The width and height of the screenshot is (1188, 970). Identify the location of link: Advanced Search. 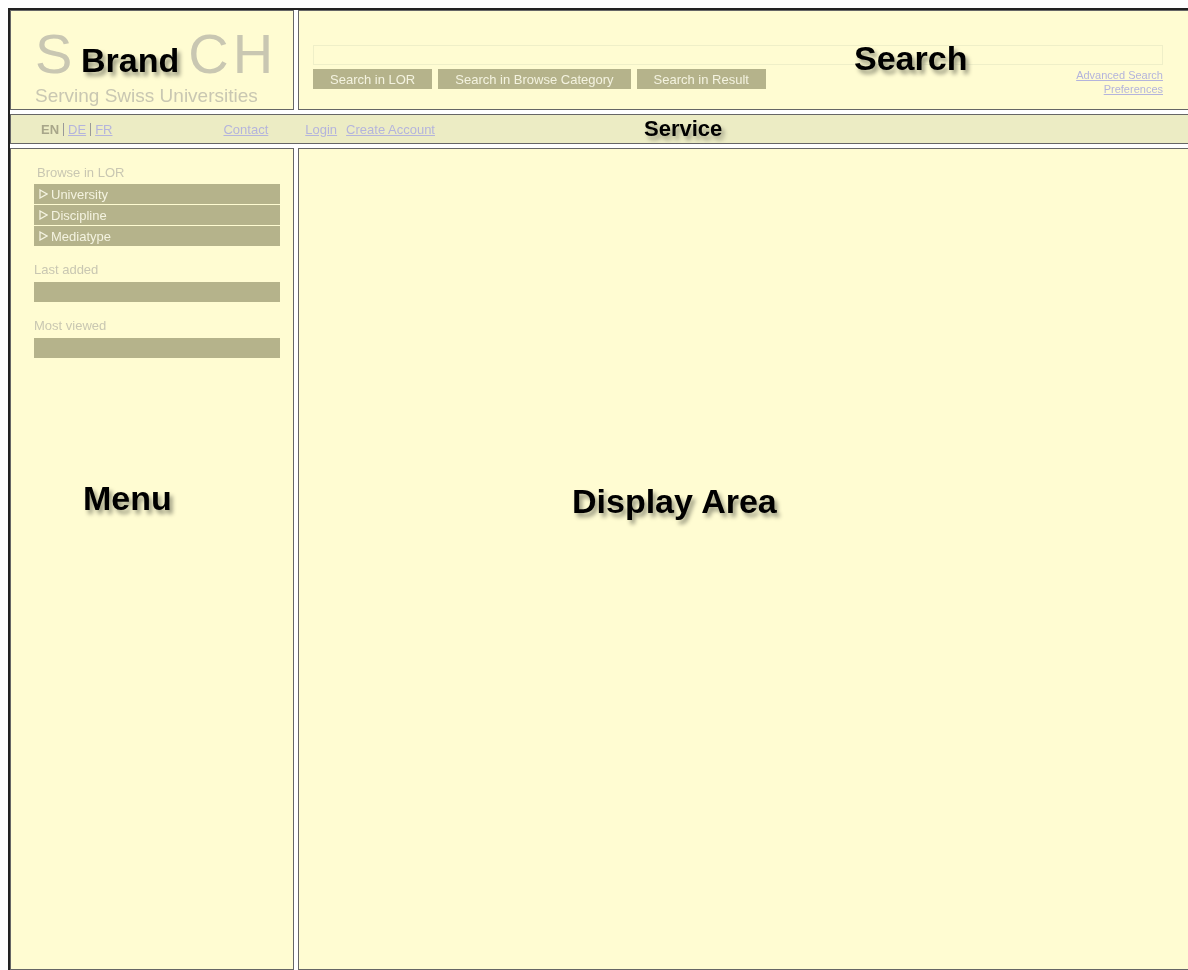
(1119, 75).